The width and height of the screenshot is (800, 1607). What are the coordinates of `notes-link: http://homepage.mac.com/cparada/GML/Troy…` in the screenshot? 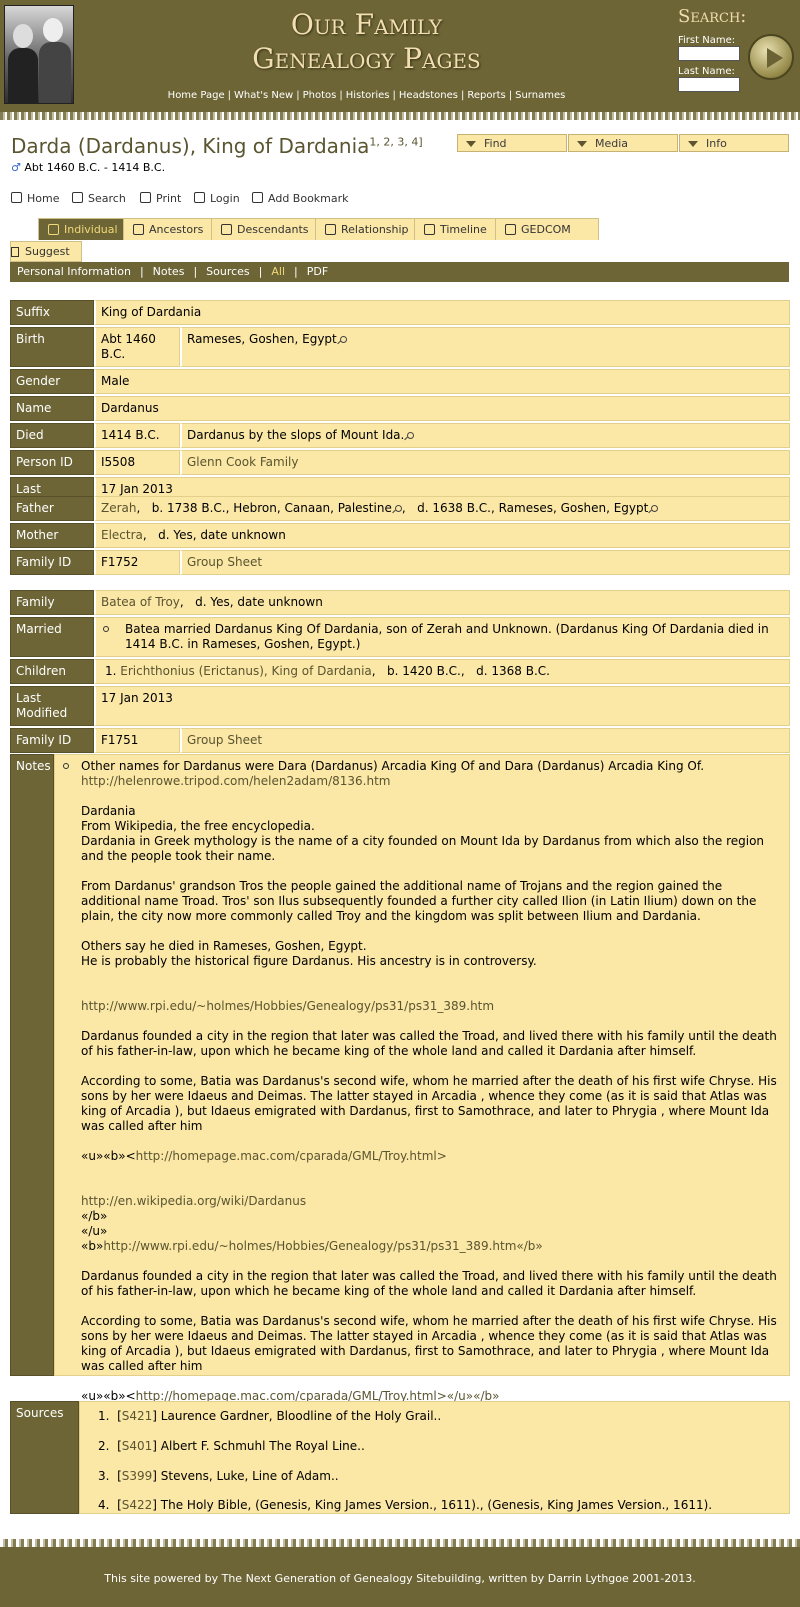 It's located at (291, 1156).